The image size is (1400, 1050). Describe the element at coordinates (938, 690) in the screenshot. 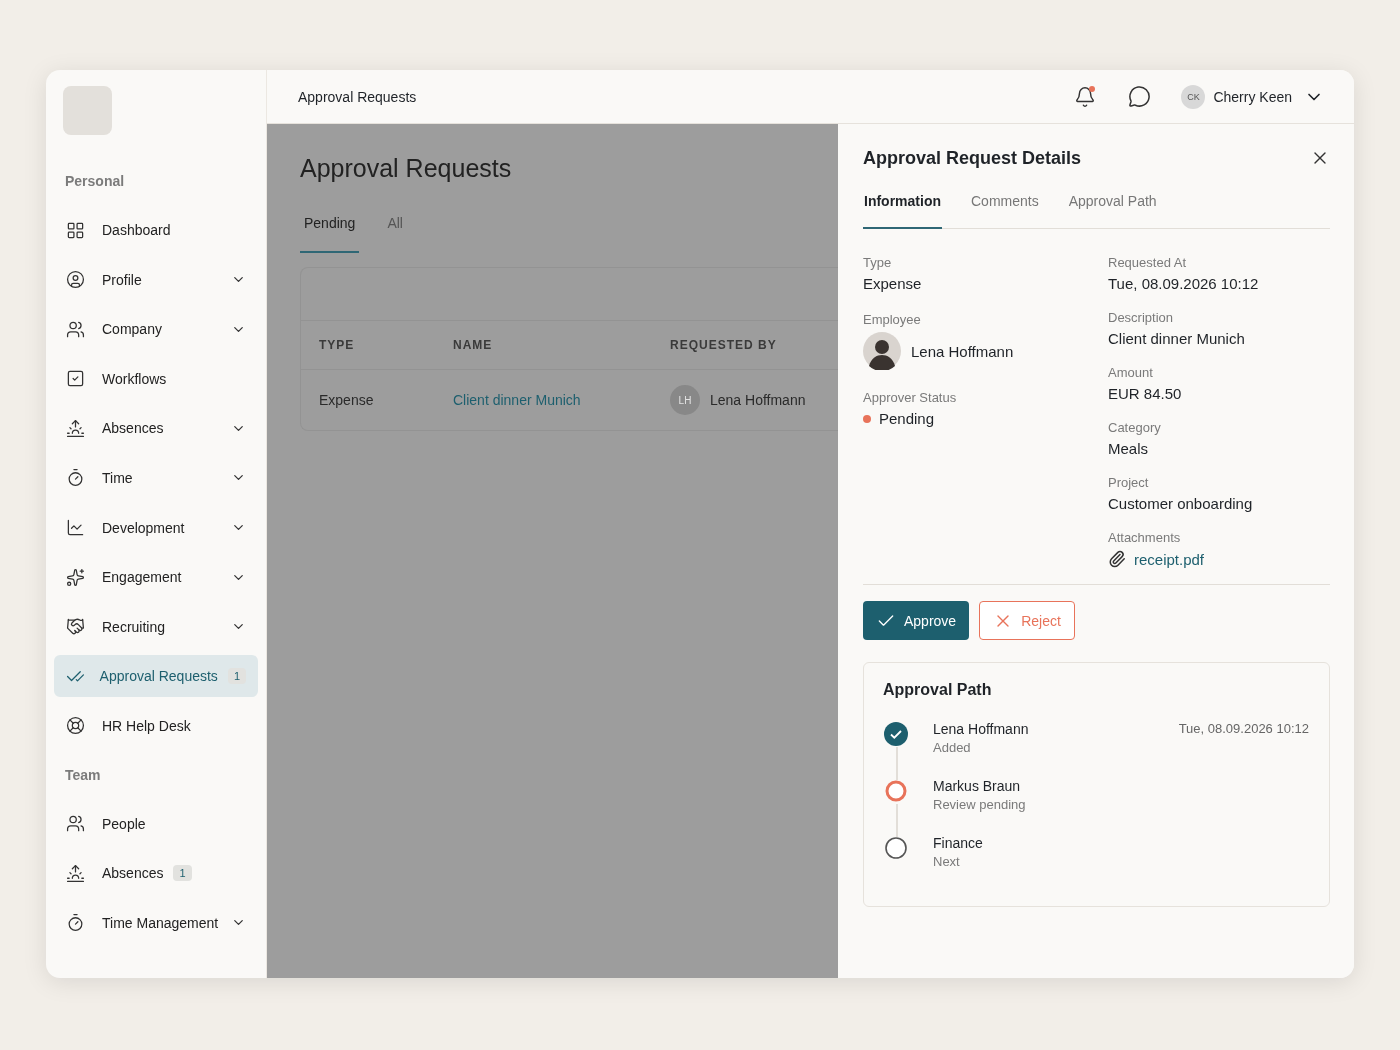

I see `card-title: Approval Path` at that location.